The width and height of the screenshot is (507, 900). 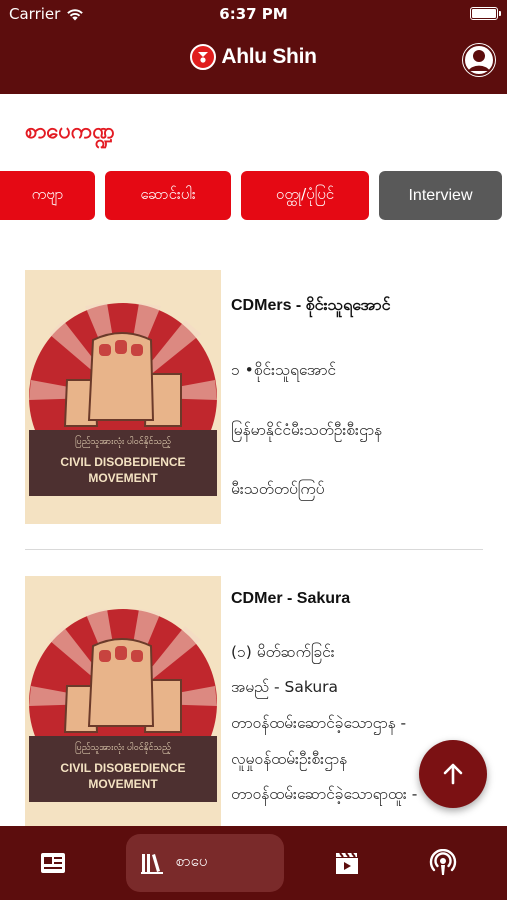 I want to click on article-line: တာဝန်ထမ်းဆောင်ခဲ့သောဌာန -, so click(x=319, y=723).